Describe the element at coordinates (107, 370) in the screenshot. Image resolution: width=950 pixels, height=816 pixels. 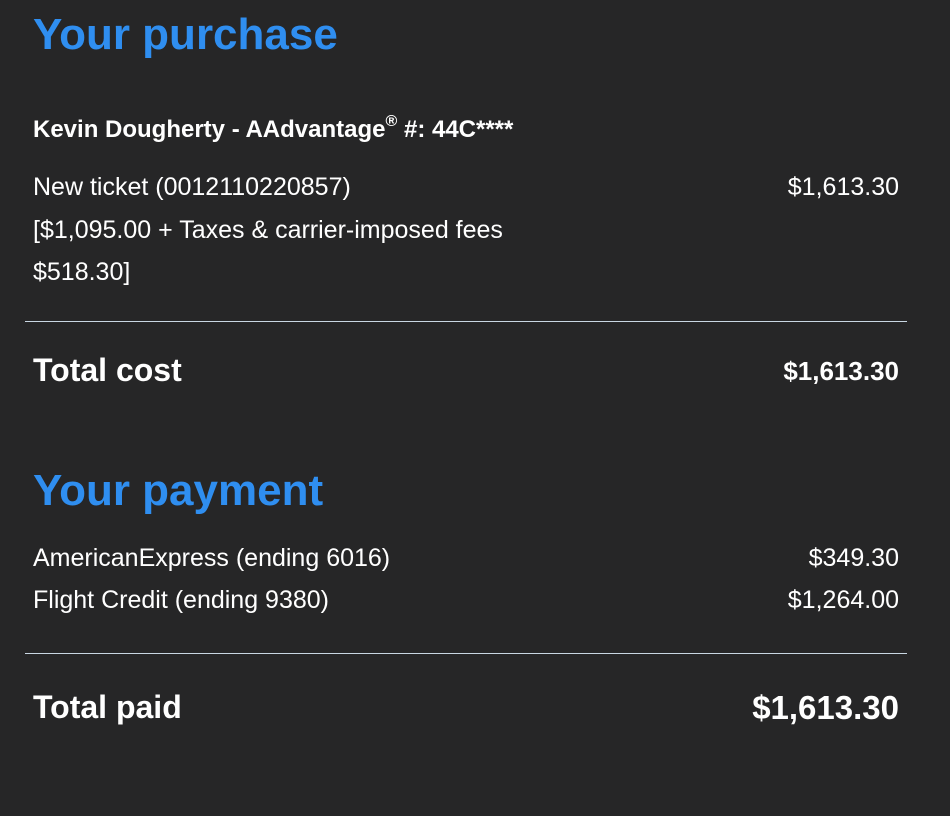
I see `total-cost-label: Total cost` at that location.